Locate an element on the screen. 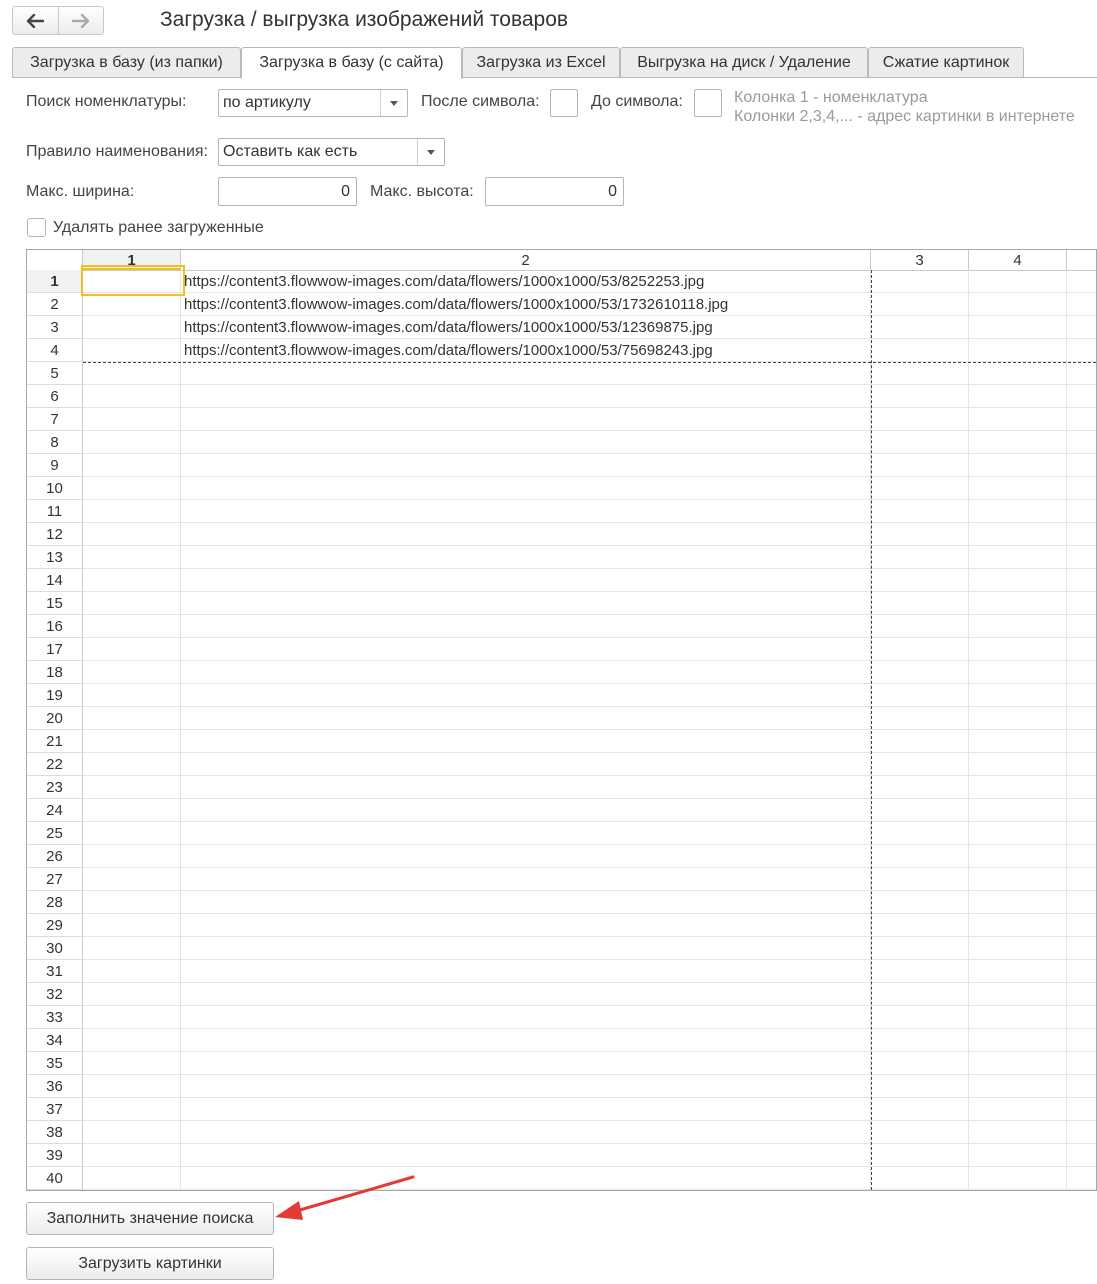 The height and width of the screenshot is (1284, 1097). row-header: 19 is located at coordinates (55, 695).